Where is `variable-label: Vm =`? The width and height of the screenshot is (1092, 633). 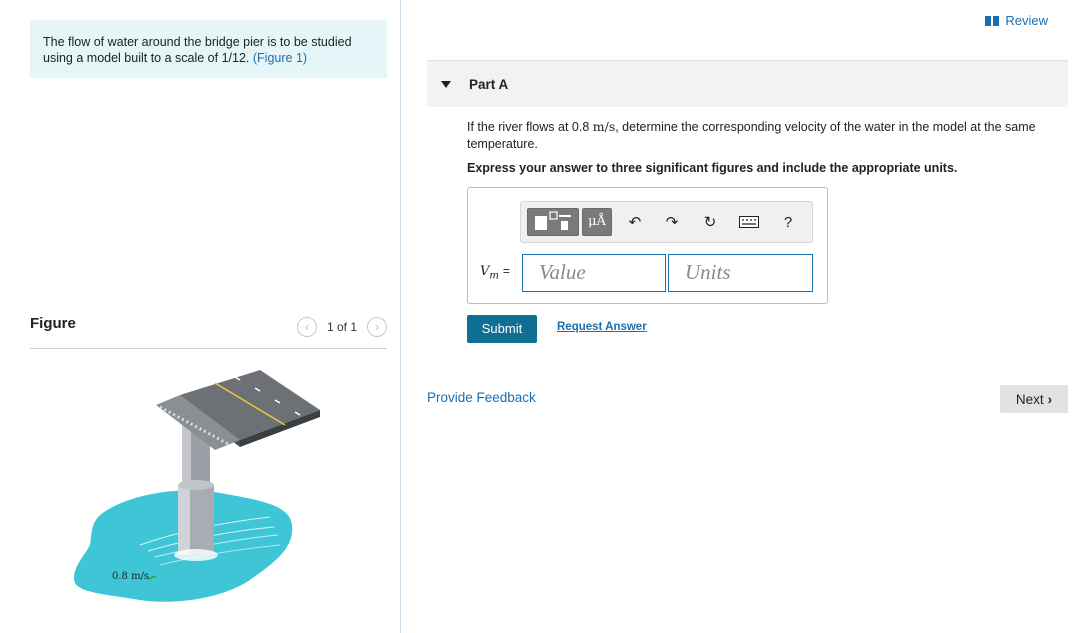 variable-label: Vm = is located at coordinates (495, 273).